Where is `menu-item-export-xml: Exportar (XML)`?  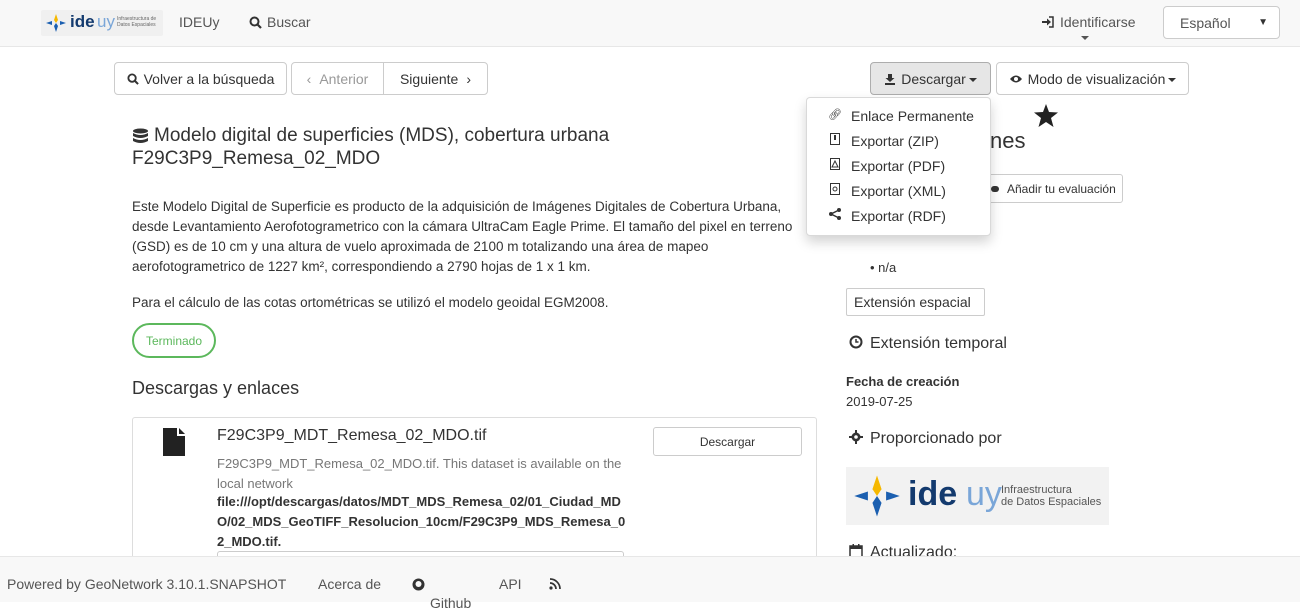 menu-item-export-xml: Exportar (XML) is located at coordinates (898, 191).